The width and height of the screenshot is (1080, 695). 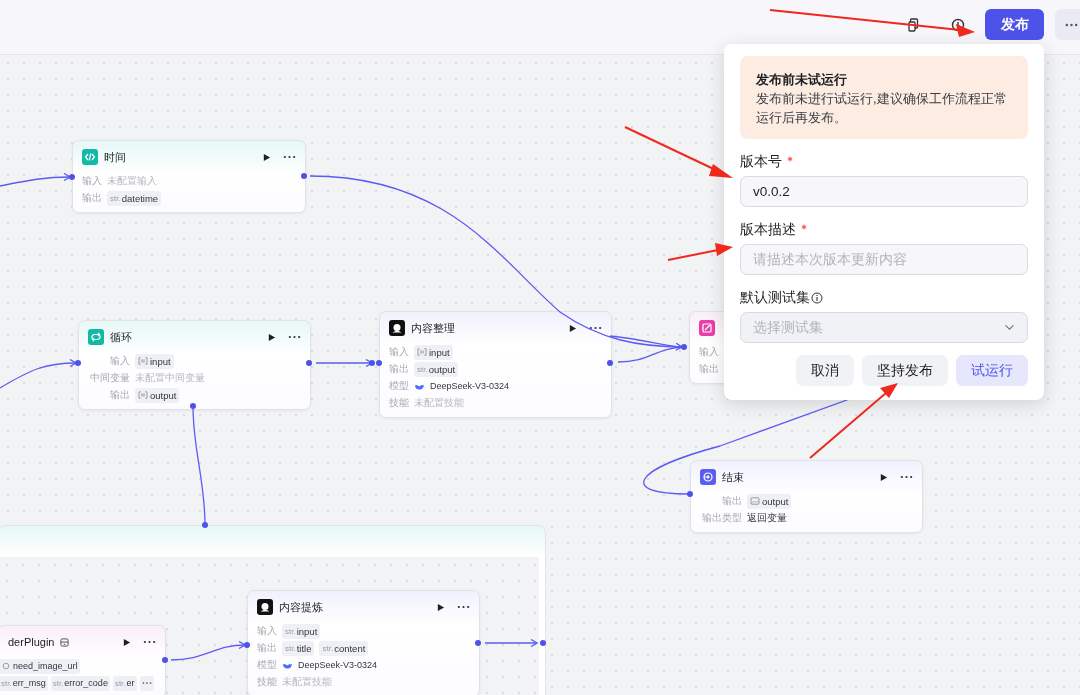 What do you see at coordinates (124, 683) in the screenshot?
I see `variable-tag: str.er` at bounding box center [124, 683].